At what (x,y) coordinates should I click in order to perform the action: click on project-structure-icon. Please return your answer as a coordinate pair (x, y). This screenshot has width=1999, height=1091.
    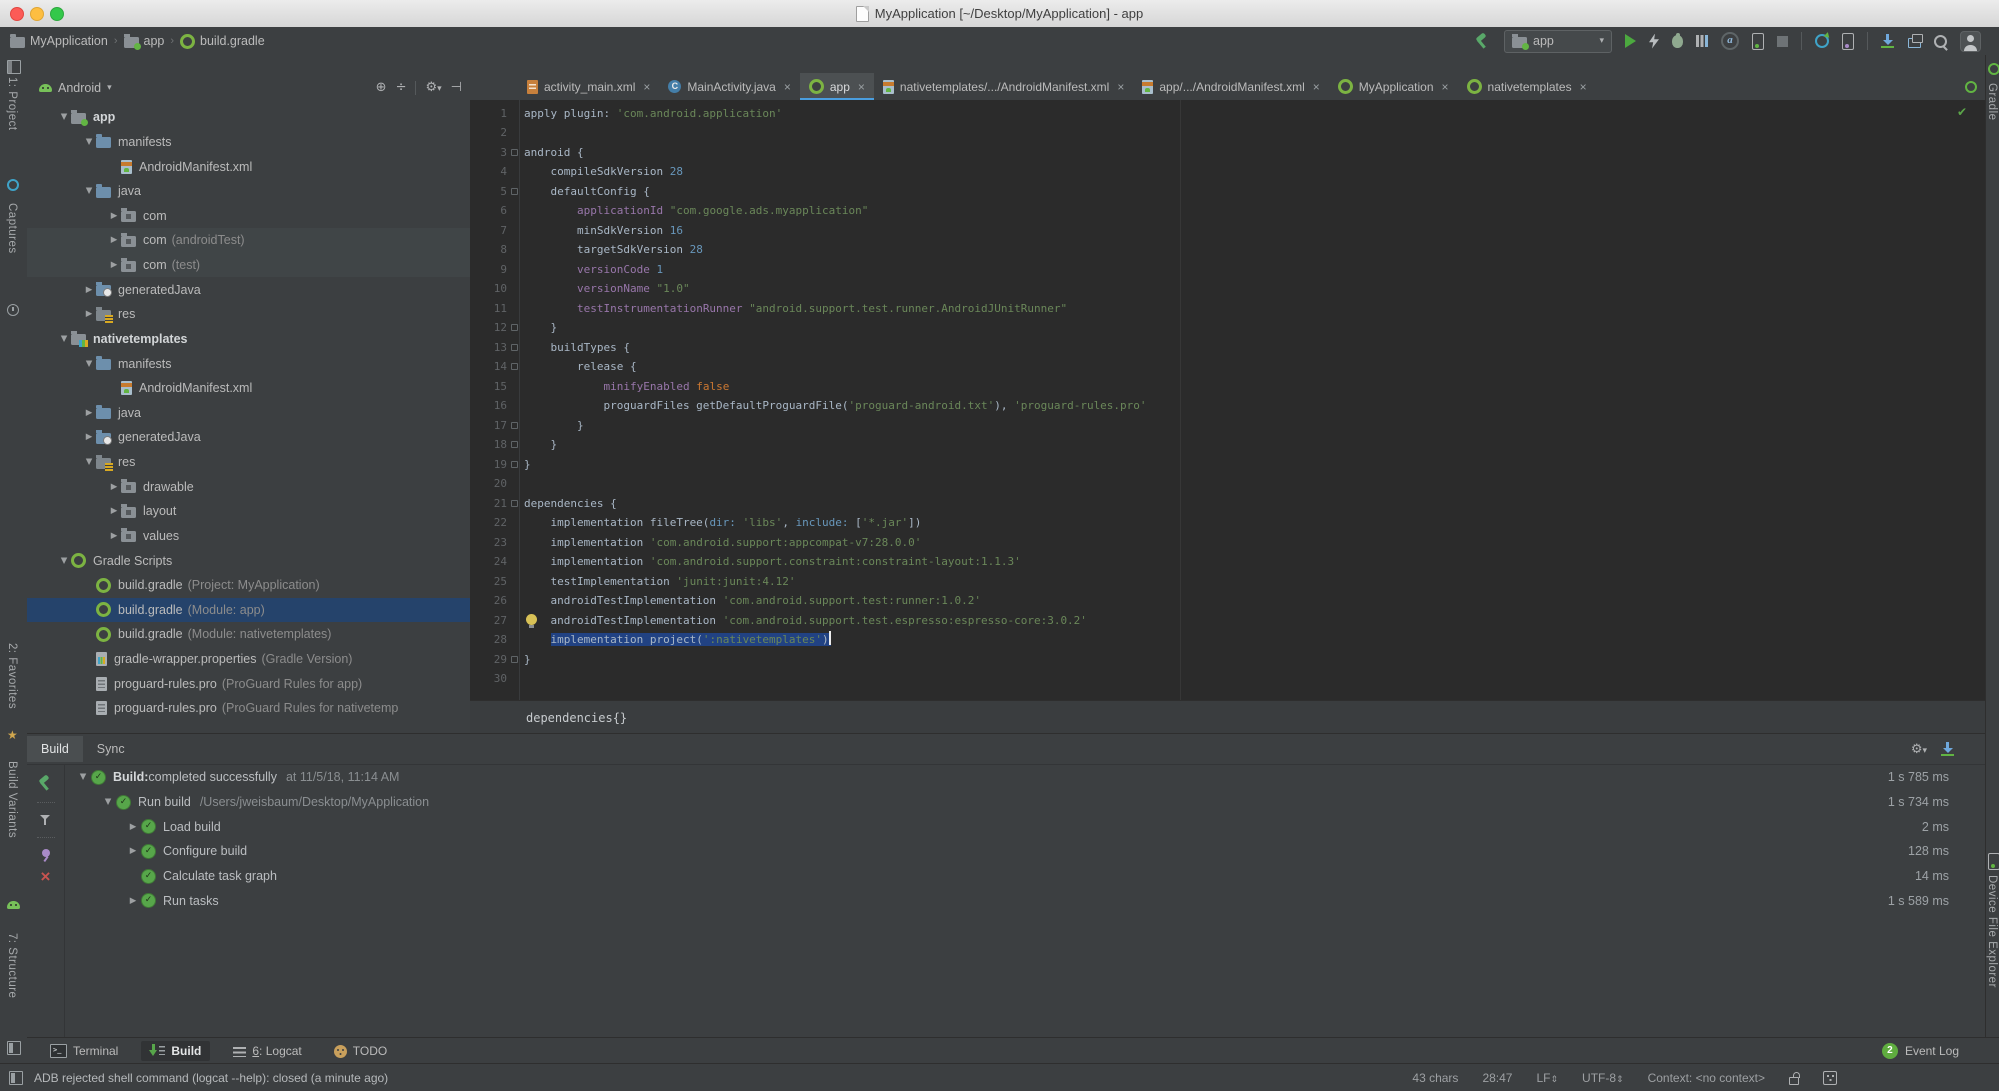
    Looking at the image, I should click on (1915, 41).